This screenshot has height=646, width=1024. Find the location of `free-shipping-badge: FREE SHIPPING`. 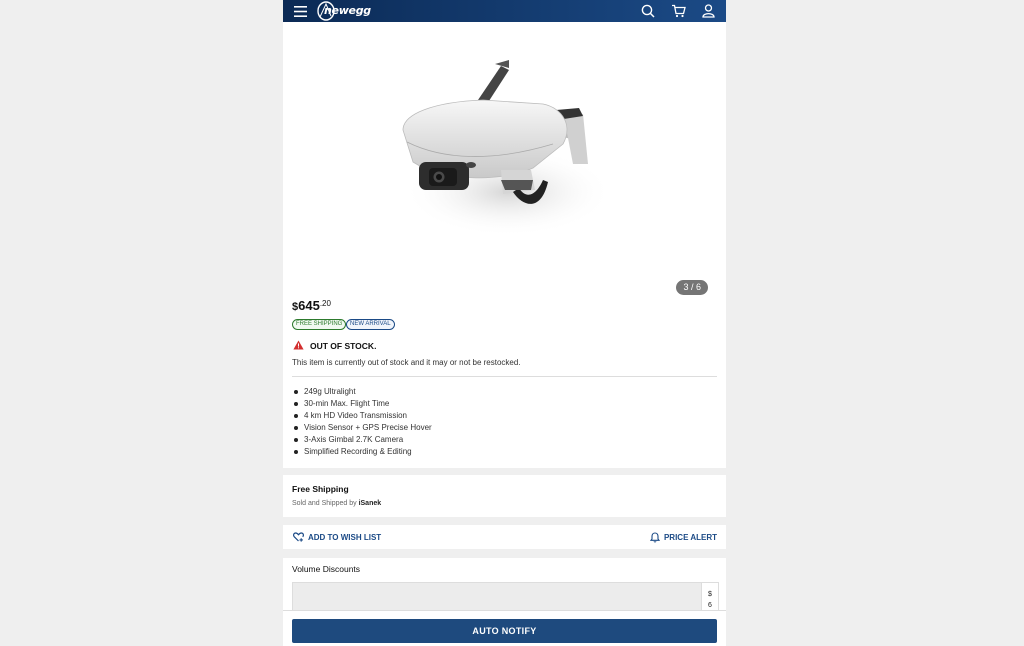

free-shipping-badge: FREE SHIPPING is located at coordinates (319, 324).